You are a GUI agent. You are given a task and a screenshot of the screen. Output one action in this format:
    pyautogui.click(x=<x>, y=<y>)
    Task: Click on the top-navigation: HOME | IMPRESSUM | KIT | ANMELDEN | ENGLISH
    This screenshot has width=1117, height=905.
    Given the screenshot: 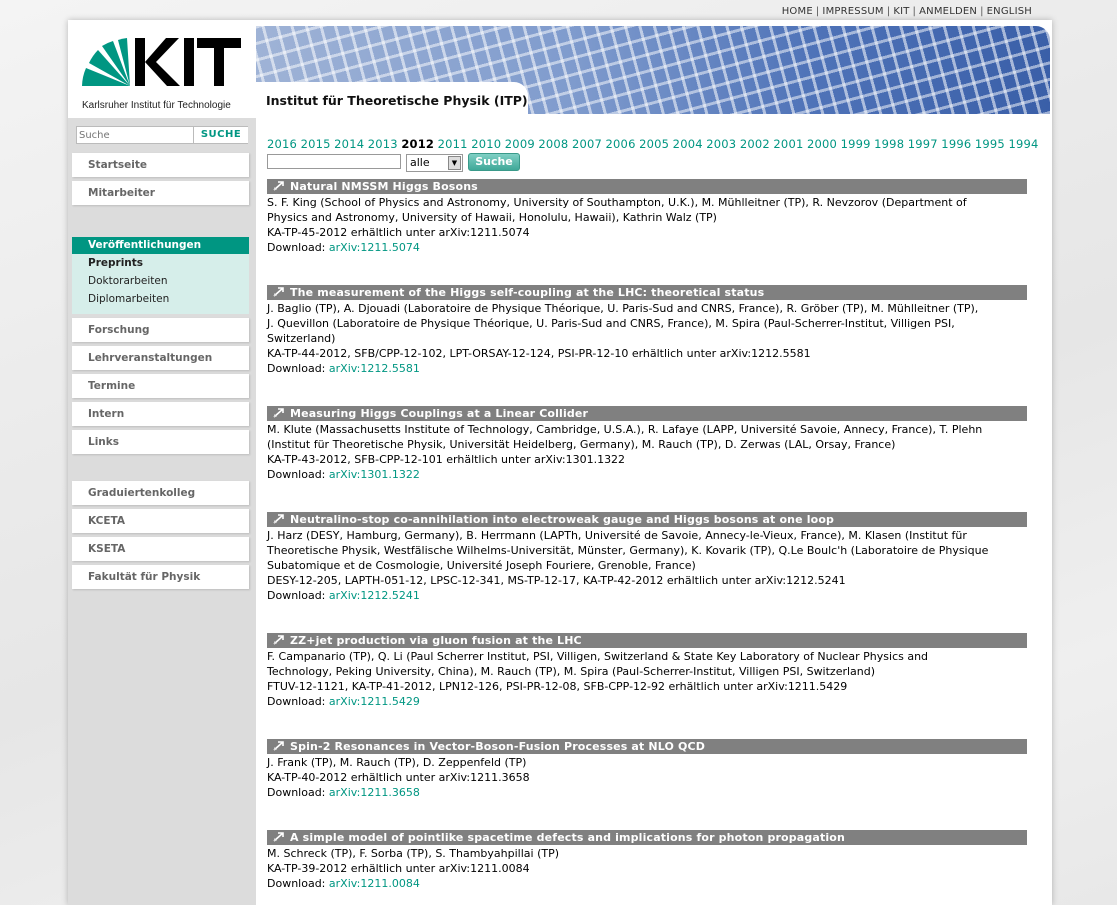 What is the action you would take?
    pyautogui.click(x=906, y=11)
    